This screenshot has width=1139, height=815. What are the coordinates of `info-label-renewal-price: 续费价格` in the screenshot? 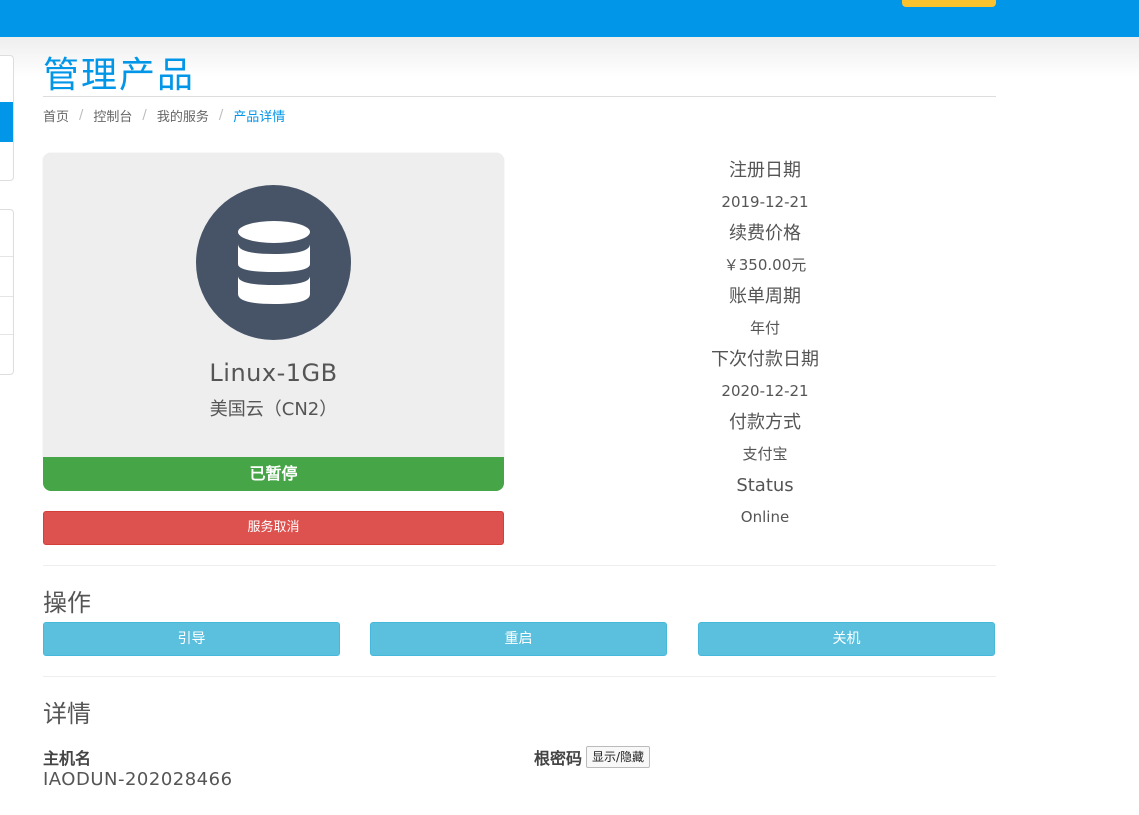 It's located at (765, 233).